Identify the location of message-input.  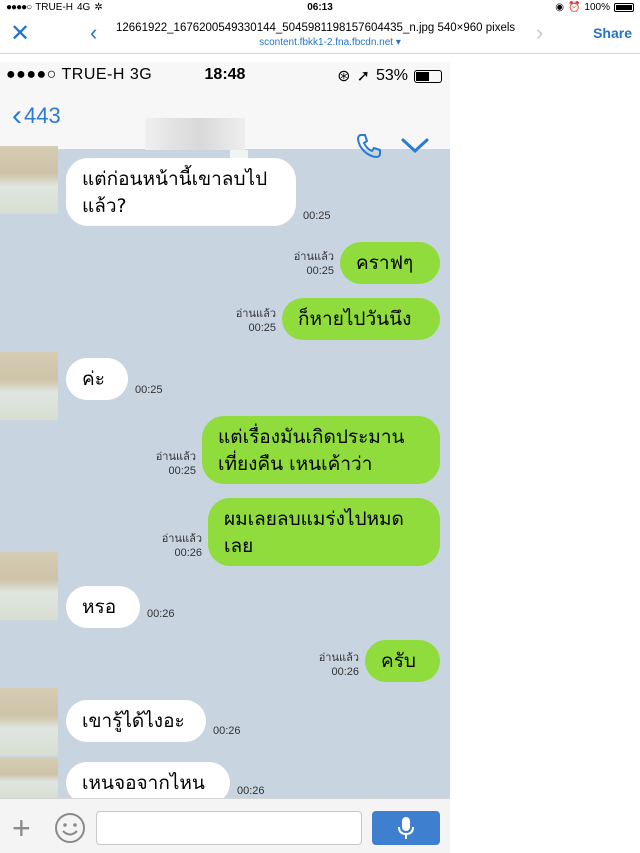
(229, 828).